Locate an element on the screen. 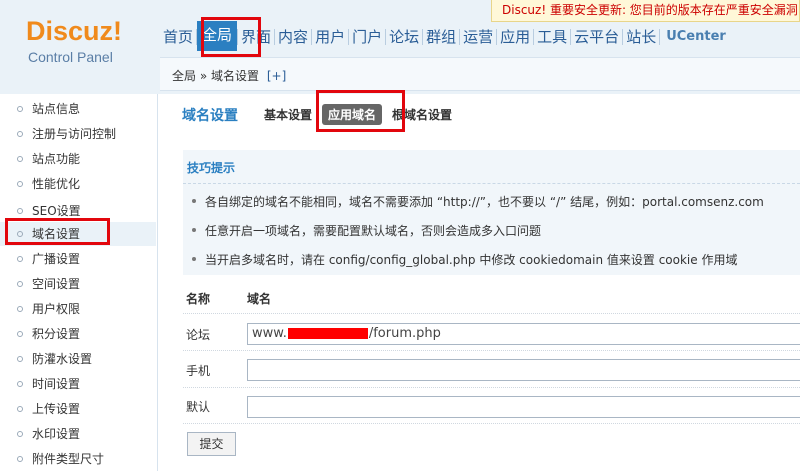  nav-apps: 应用 is located at coordinates (515, 37).